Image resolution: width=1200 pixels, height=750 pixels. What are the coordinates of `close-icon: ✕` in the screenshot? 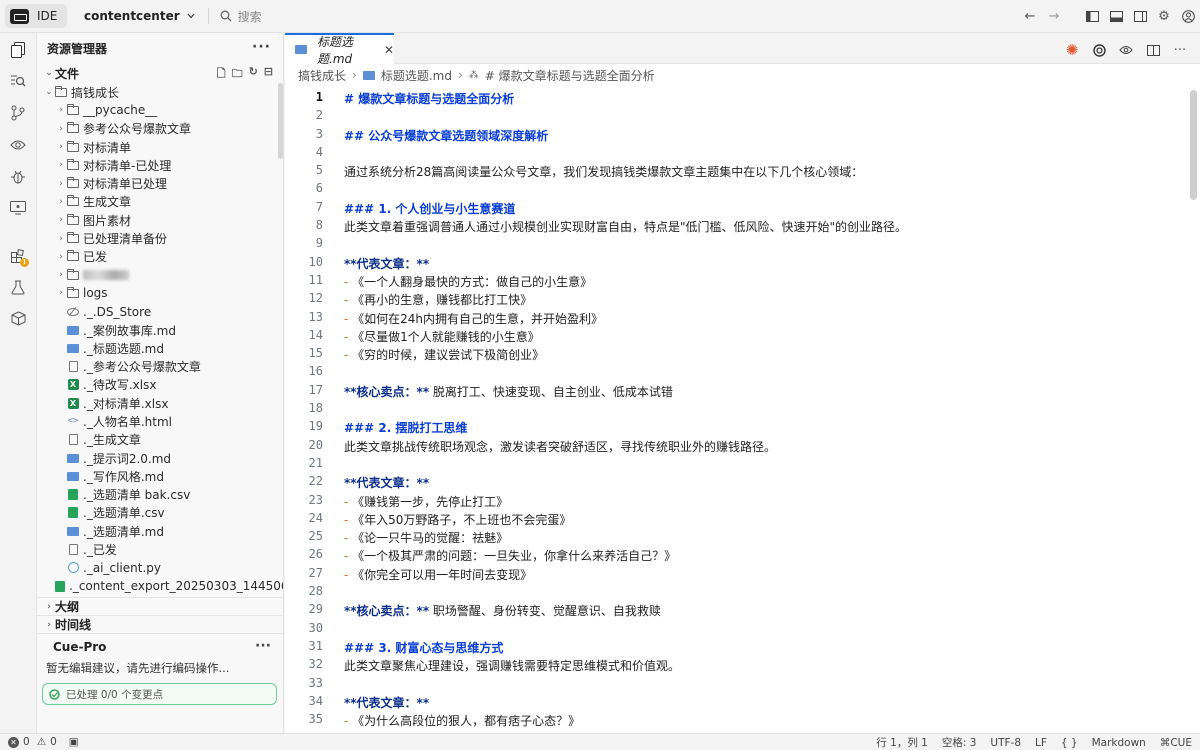 It's located at (389, 50).